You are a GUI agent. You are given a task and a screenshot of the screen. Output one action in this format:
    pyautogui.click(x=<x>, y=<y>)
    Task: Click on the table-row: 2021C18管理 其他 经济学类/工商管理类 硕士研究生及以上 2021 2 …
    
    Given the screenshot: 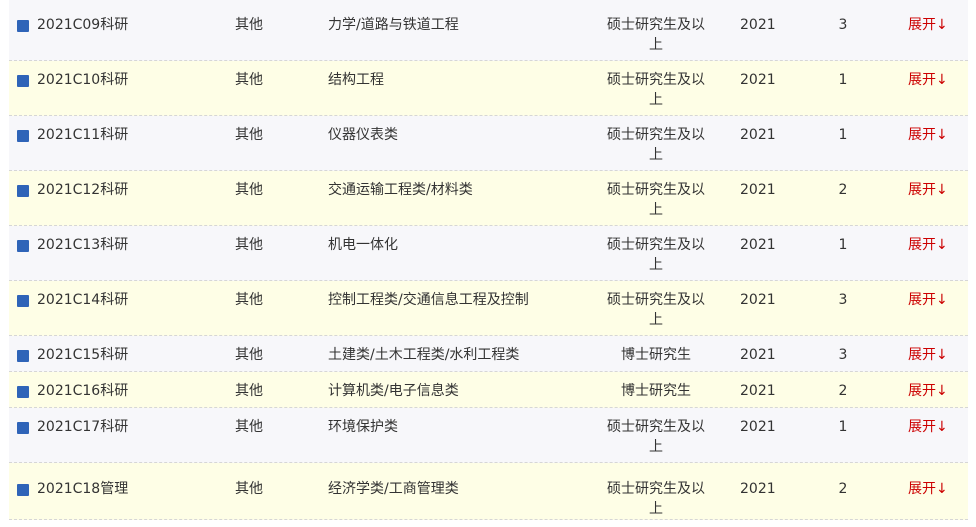 What is the action you would take?
    pyautogui.click(x=488, y=491)
    